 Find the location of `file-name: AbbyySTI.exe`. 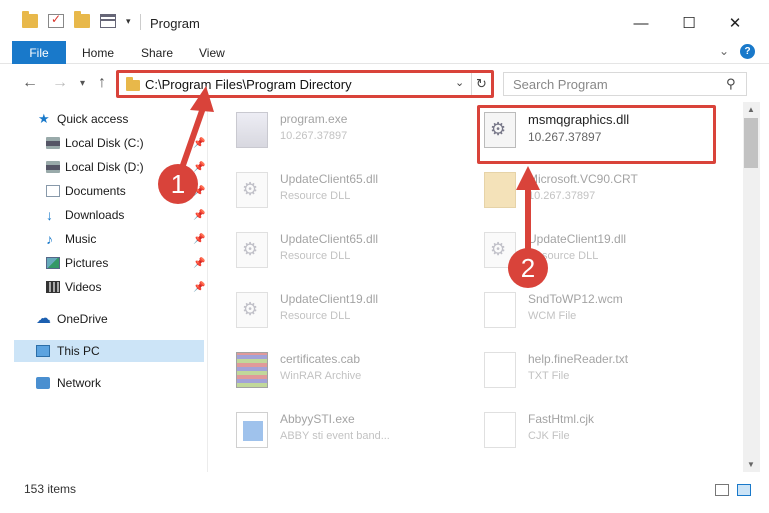

file-name: AbbyySTI.exe is located at coordinates (317, 419).